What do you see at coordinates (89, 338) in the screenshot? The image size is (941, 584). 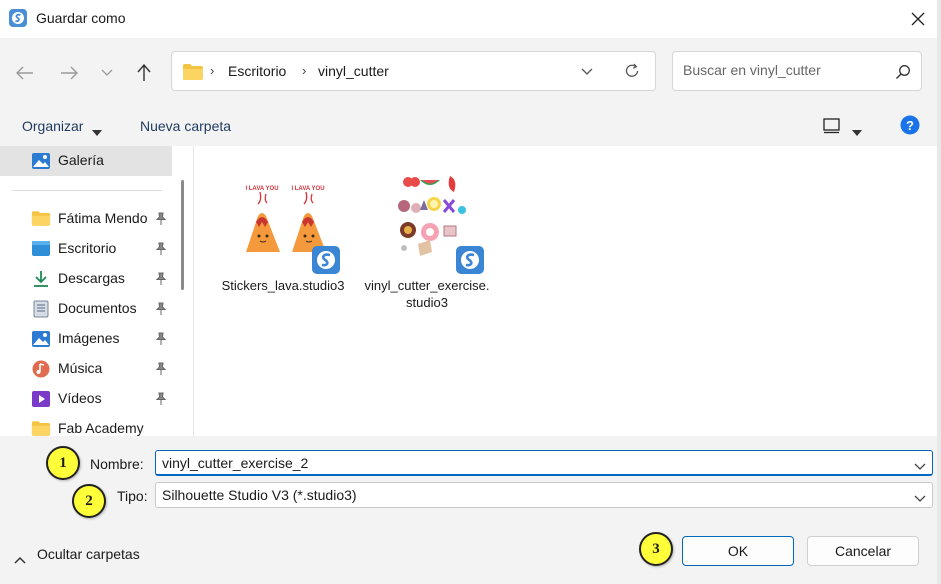 I see `sidebar-item-label: Imágenes` at bounding box center [89, 338].